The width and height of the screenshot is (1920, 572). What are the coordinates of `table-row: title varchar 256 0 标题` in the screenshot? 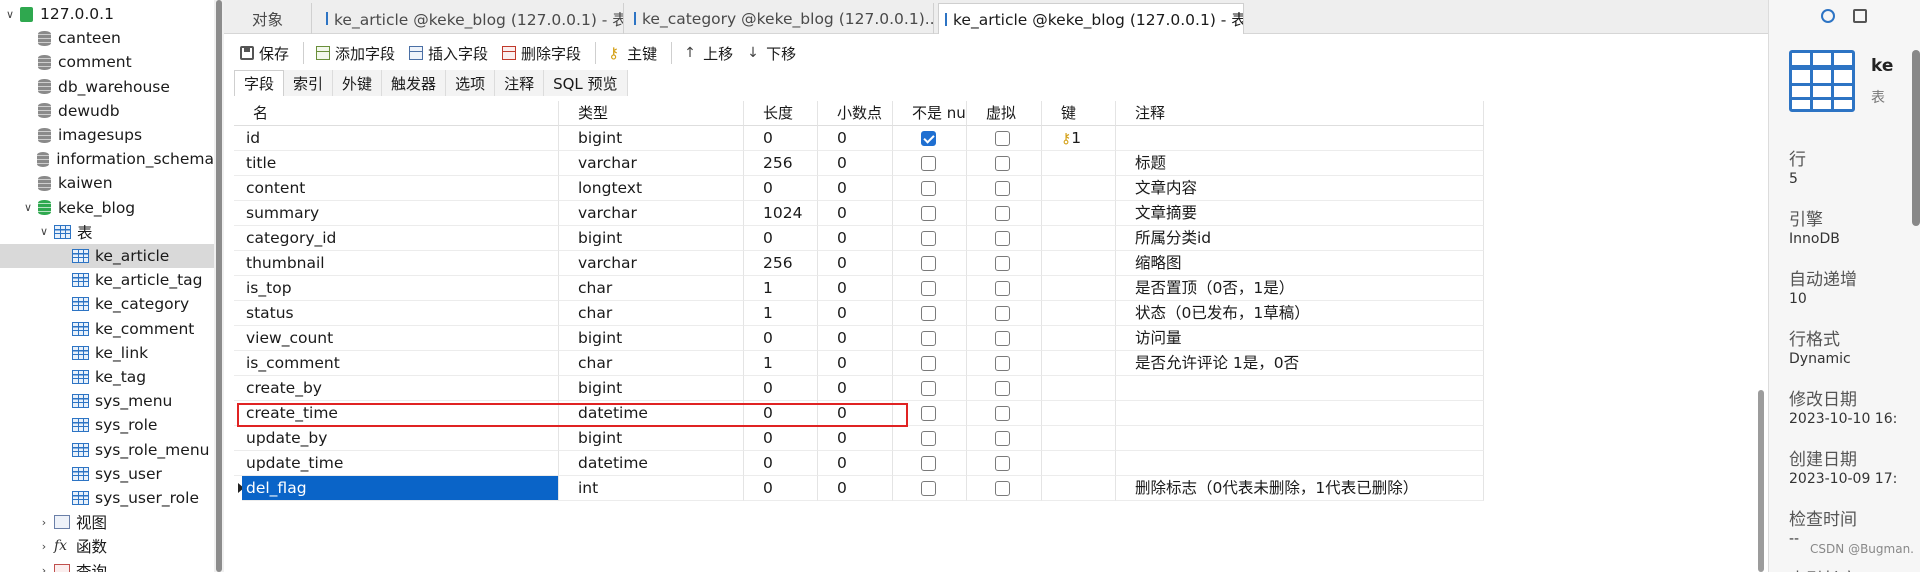 It's located at (859, 163).